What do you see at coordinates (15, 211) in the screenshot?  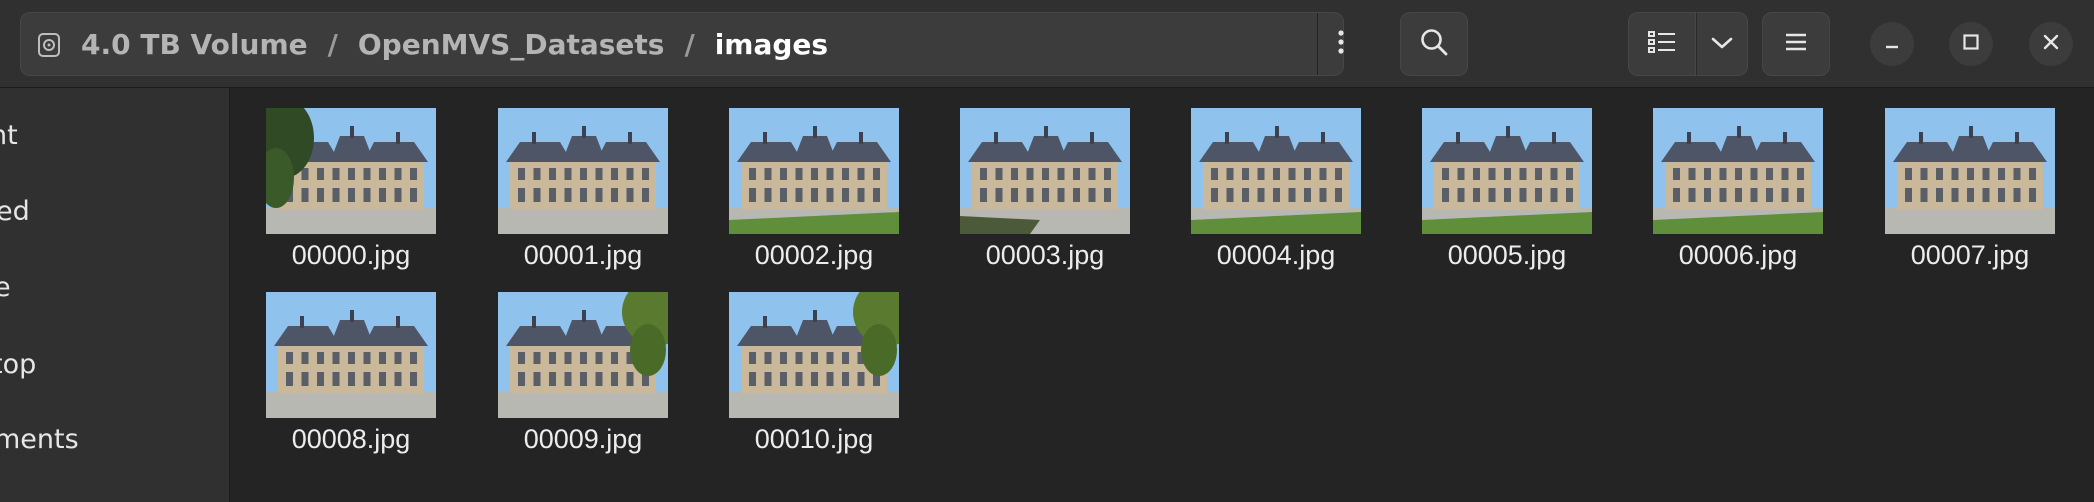 I see `sidebar-item-label: ed` at bounding box center [15, 211].